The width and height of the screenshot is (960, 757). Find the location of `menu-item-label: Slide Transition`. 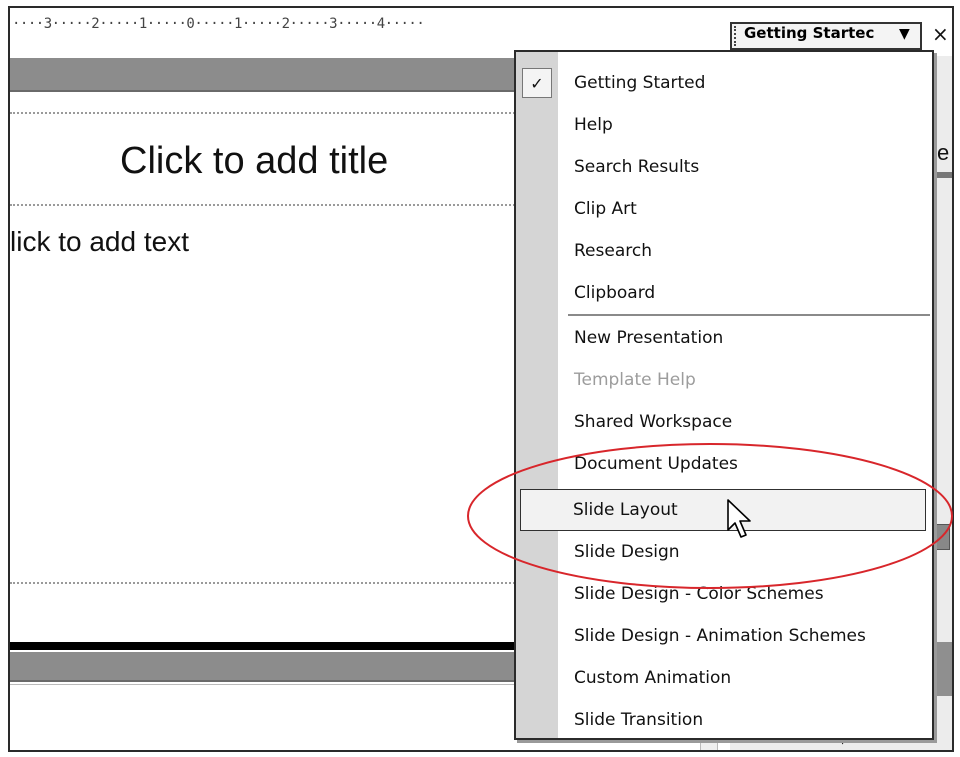

menu-item-label: Slide Transition is located at coordinates (639, 720).